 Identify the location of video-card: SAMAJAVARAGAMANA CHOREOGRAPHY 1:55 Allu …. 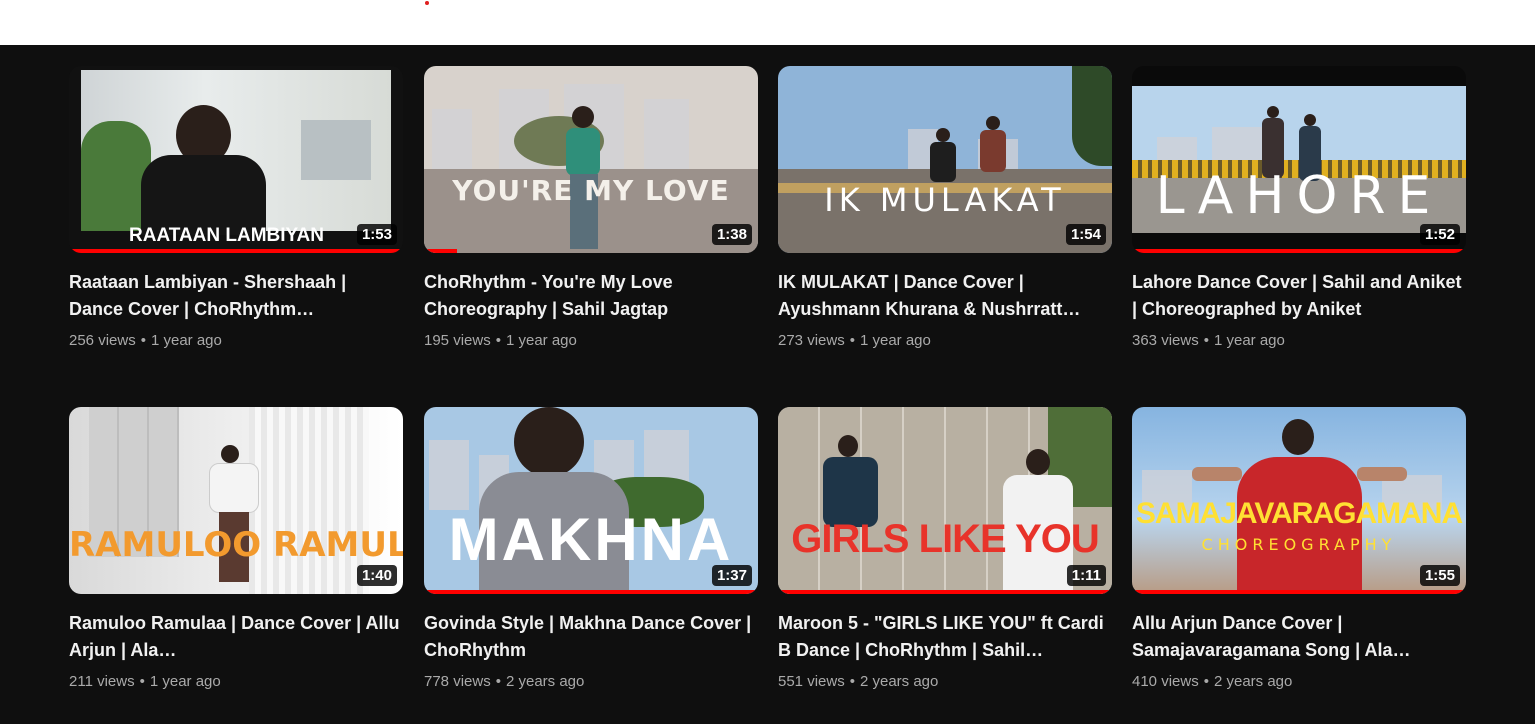
(1299, 549).